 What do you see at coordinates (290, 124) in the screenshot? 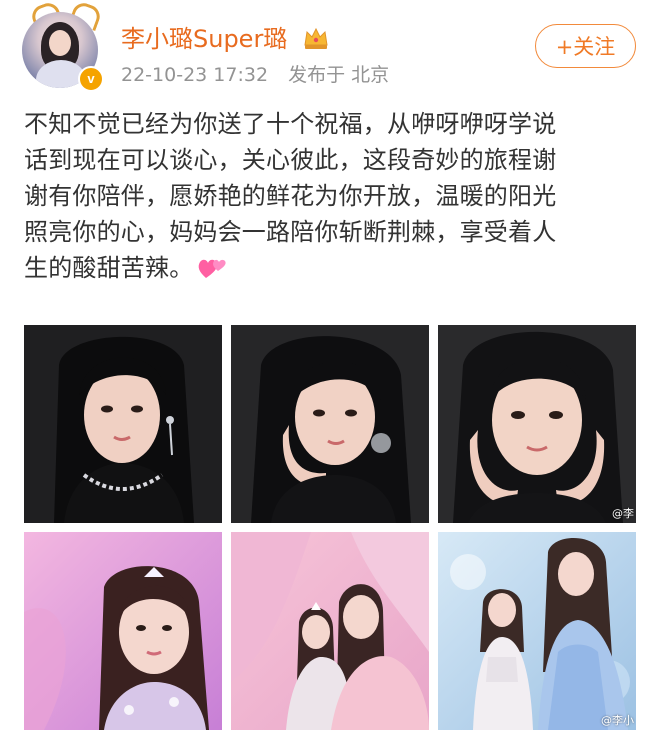
I see `post-text-line-1: 不知不觉已经为你送了十个祝福，从咿呀咿呀学说` at bounding box center [290, 124].